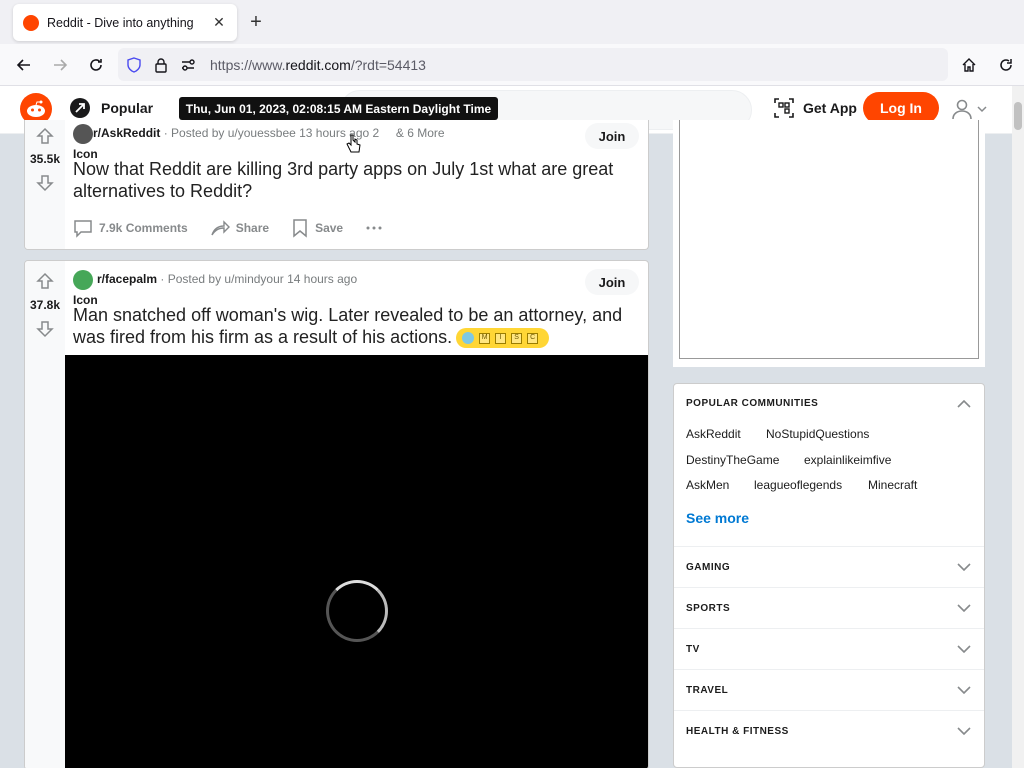  What do you see at coordinates (707, 485) in the screenshot?
I see `community-link: AskMen` at bounding box center [707, 485].